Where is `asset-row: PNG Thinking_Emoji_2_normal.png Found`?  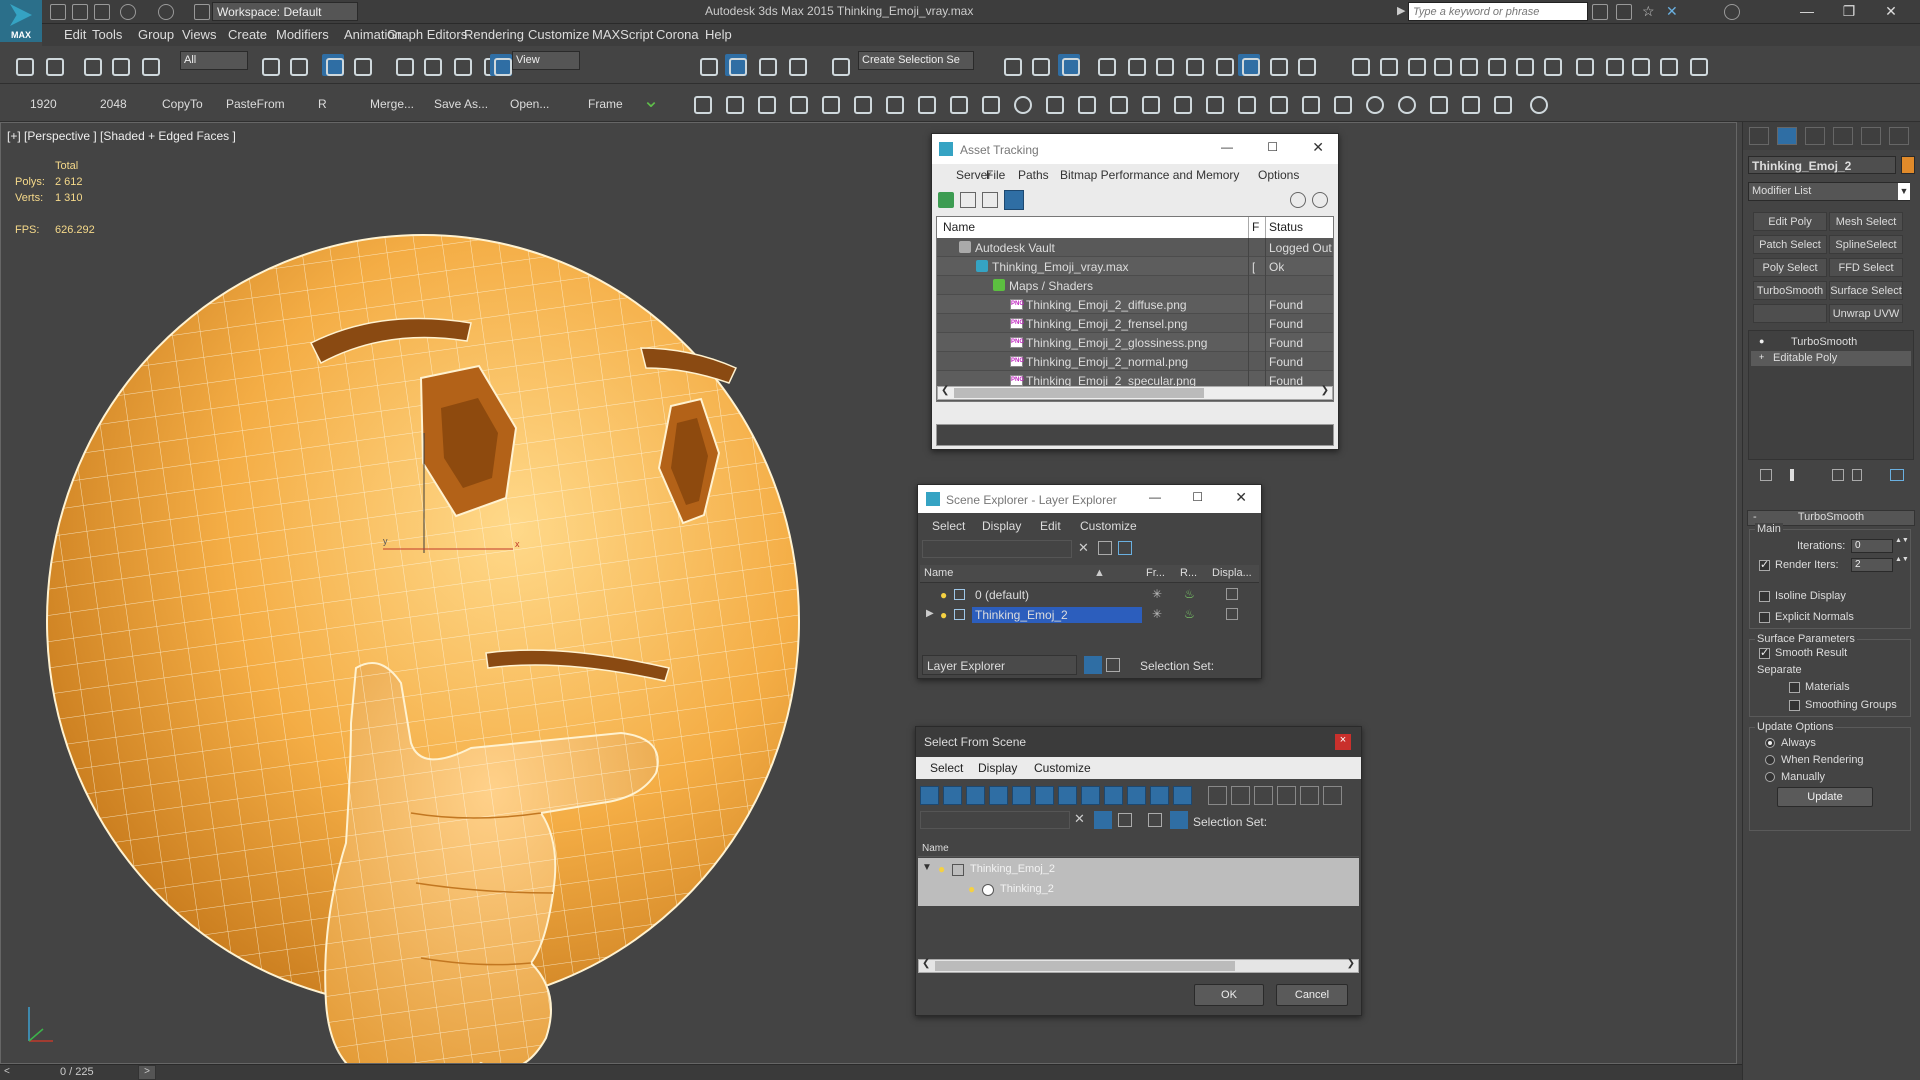
asset-row: PNG Thinking_Emoji_2_normal.png Found is located at coordinates (1135, 361).